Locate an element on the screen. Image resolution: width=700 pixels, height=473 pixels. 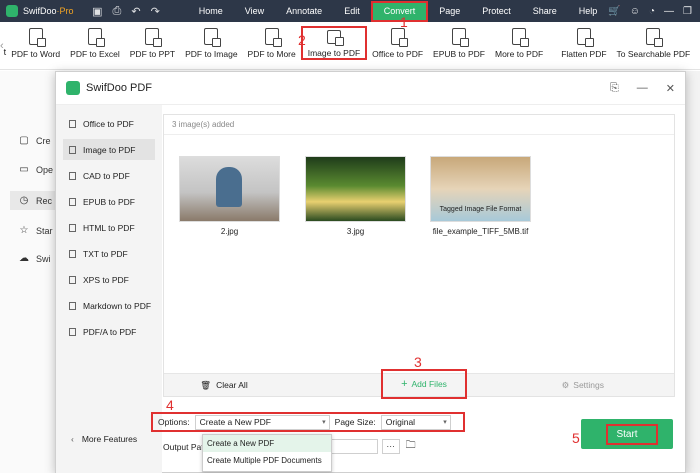
sidebar-item-html-to-pdf: HTML to PDF is located at coordinates (109, 227).